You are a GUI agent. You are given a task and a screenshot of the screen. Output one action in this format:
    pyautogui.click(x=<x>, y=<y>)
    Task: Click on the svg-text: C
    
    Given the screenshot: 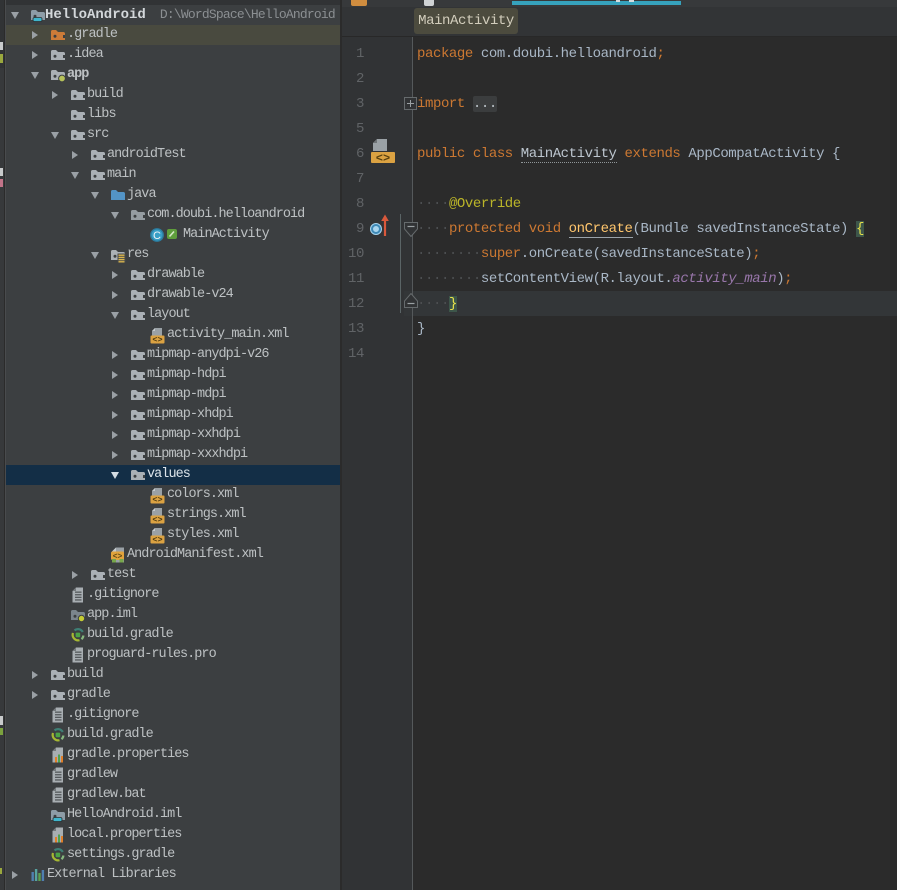 What is the action you would take?
    pyautogui.click(x=157, y=236)
    